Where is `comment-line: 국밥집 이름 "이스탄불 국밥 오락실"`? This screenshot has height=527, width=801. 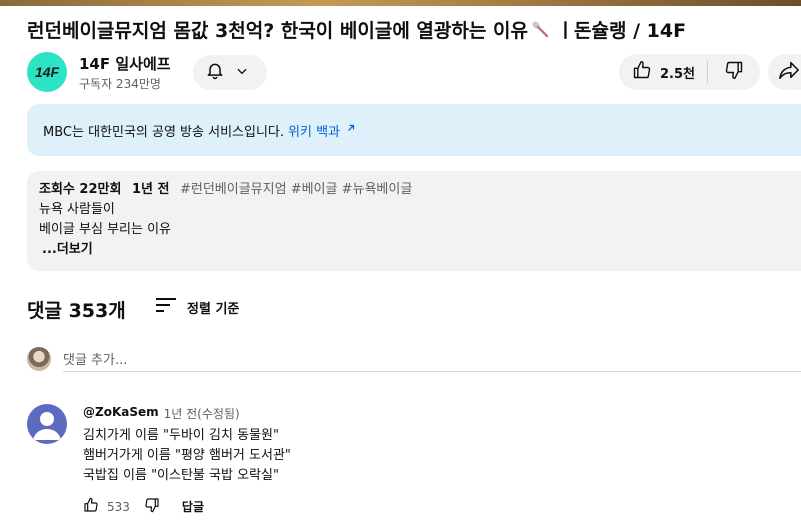
comment-line: 국밥집 이름 "이스탄불 국밥 오락실" is located at coordinates (181, 475).